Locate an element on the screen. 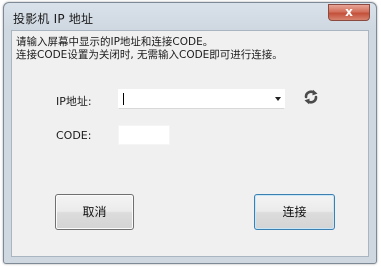  cancel-button: 取消 is located at coordinates (94, 212).